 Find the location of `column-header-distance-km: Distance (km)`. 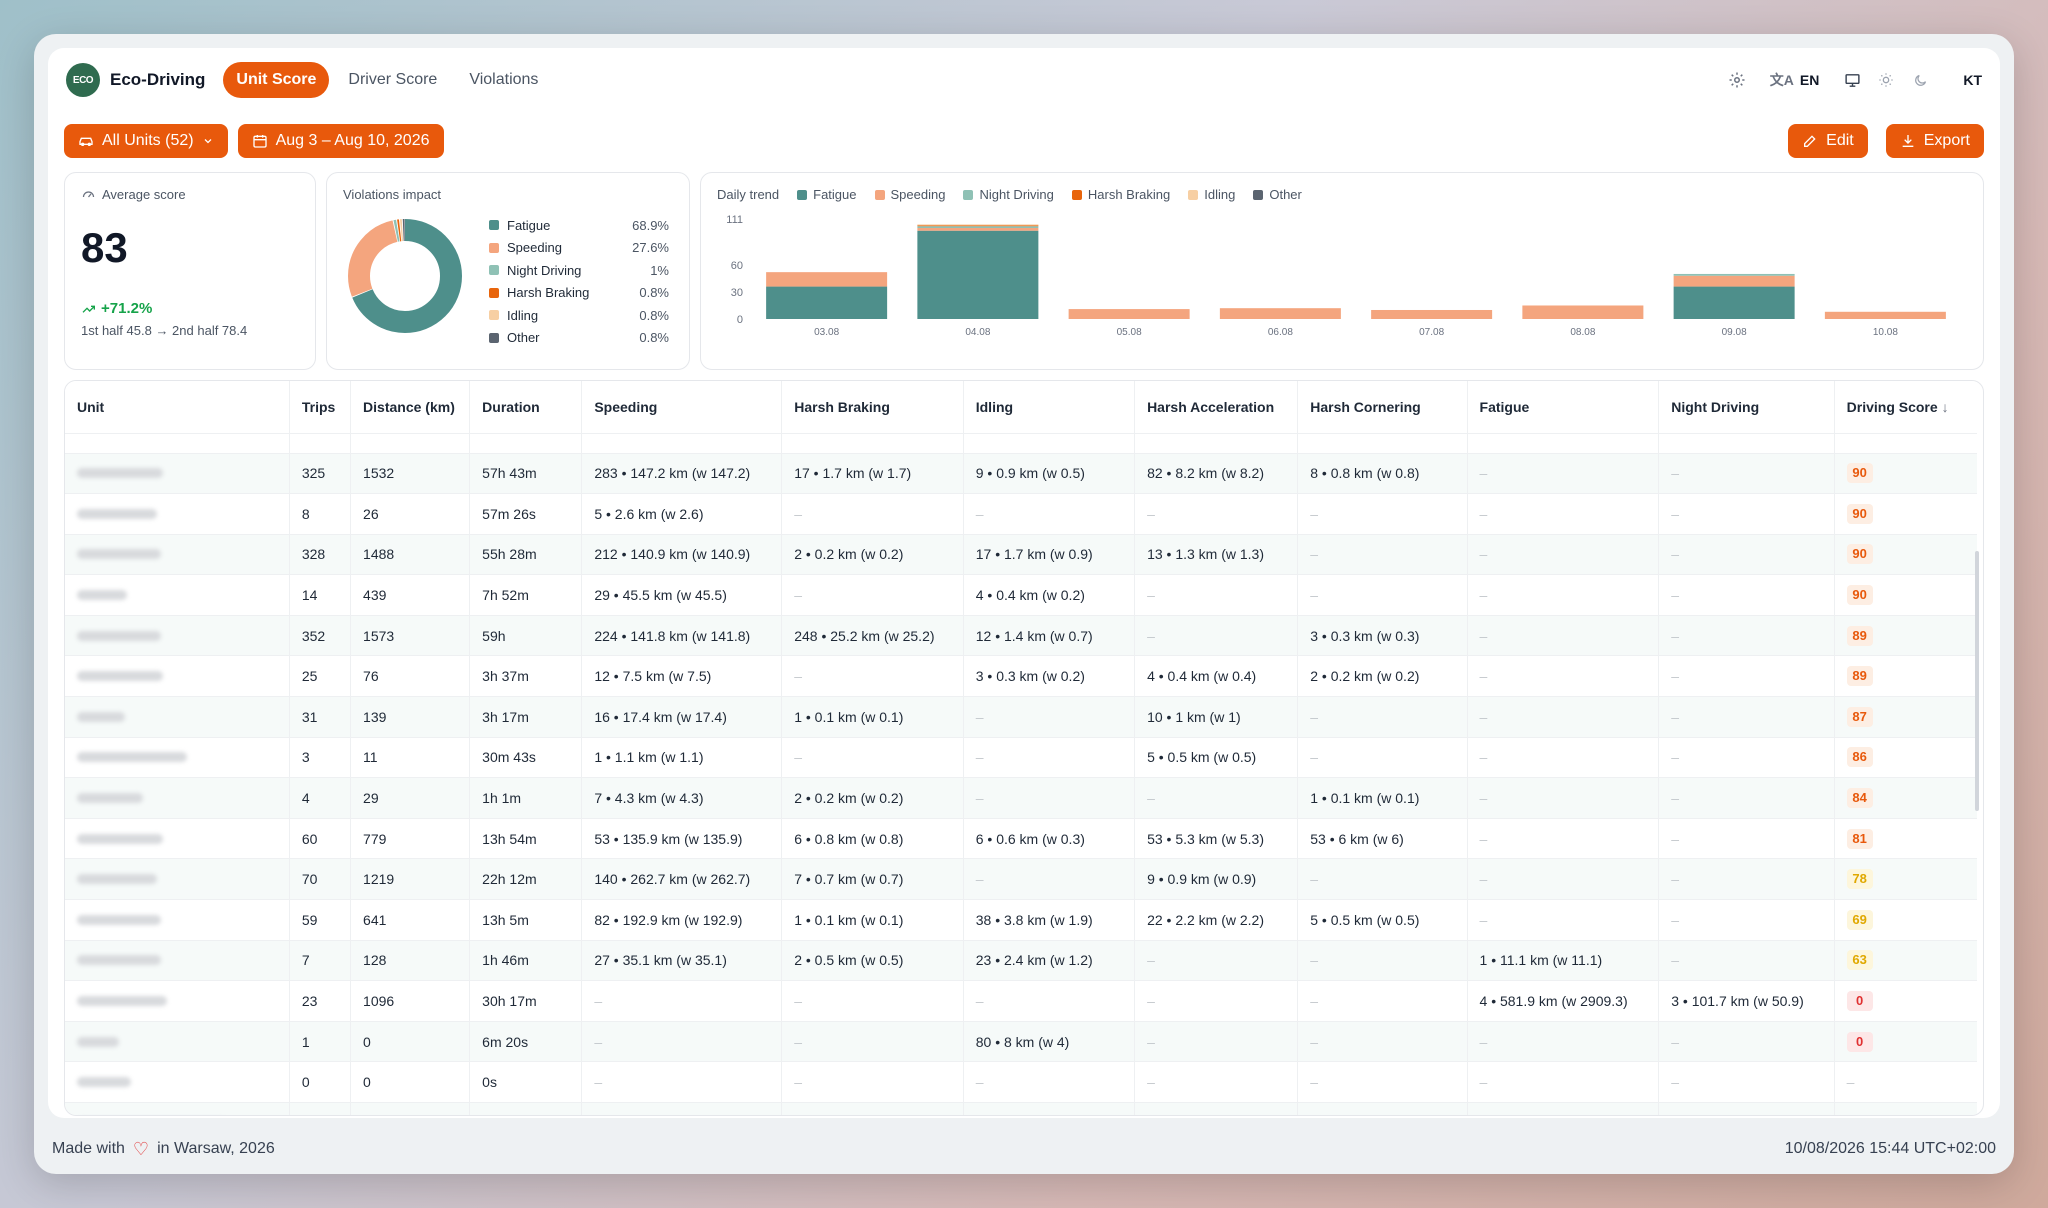

column-header-distance-km: Distance (km) is located at coordinates (410, 407).